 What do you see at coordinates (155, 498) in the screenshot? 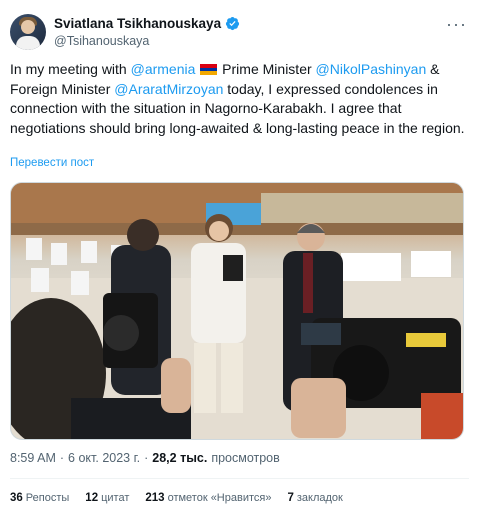
I see `likes-count: 213` at bounding box center [155, 498].